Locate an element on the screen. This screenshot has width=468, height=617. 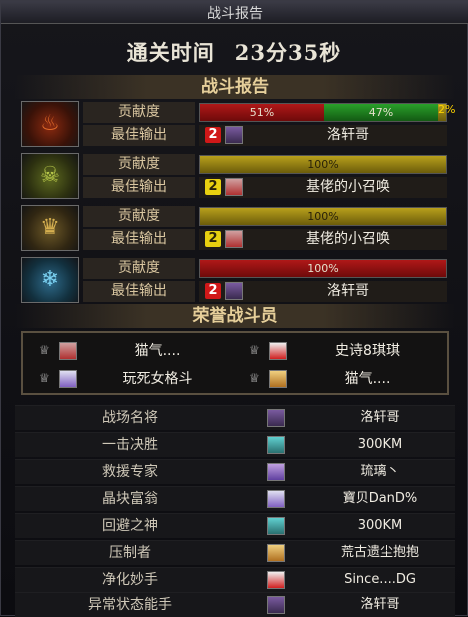
title-award-name: 战场名将 is located at coordinates (130, 418).